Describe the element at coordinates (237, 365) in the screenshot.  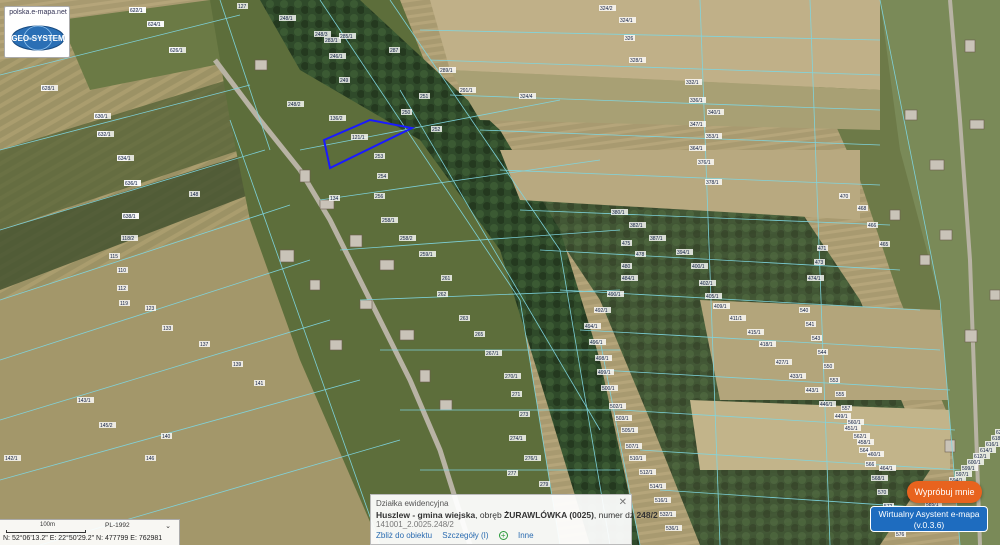
I see `parcel-number-label: 139` at that location.